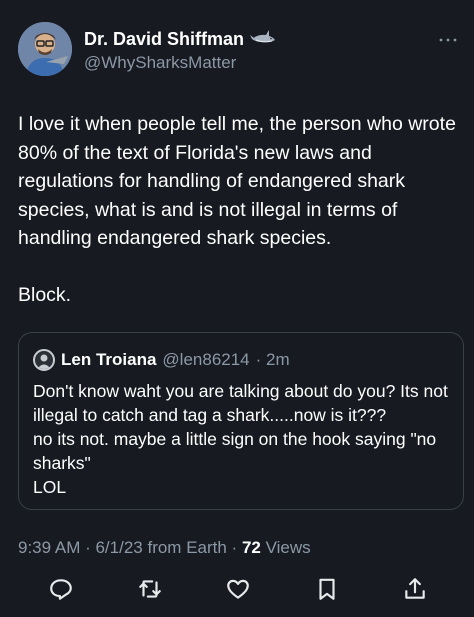 This screenshot has width=474, height=617. What do you see at coordinates (45, 49) in the screenshot?
I see `author-avatar` at bounding box center [45, 49].